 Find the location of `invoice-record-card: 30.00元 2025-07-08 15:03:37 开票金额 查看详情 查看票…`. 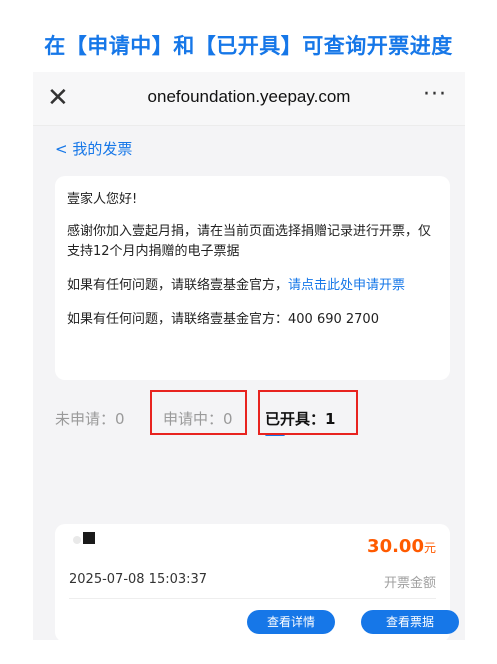

invoice-record-card: 30.00元 2025-07-08 15:03:37 开票金额 查看详情 查看票… is located at coordinates (257, 582).